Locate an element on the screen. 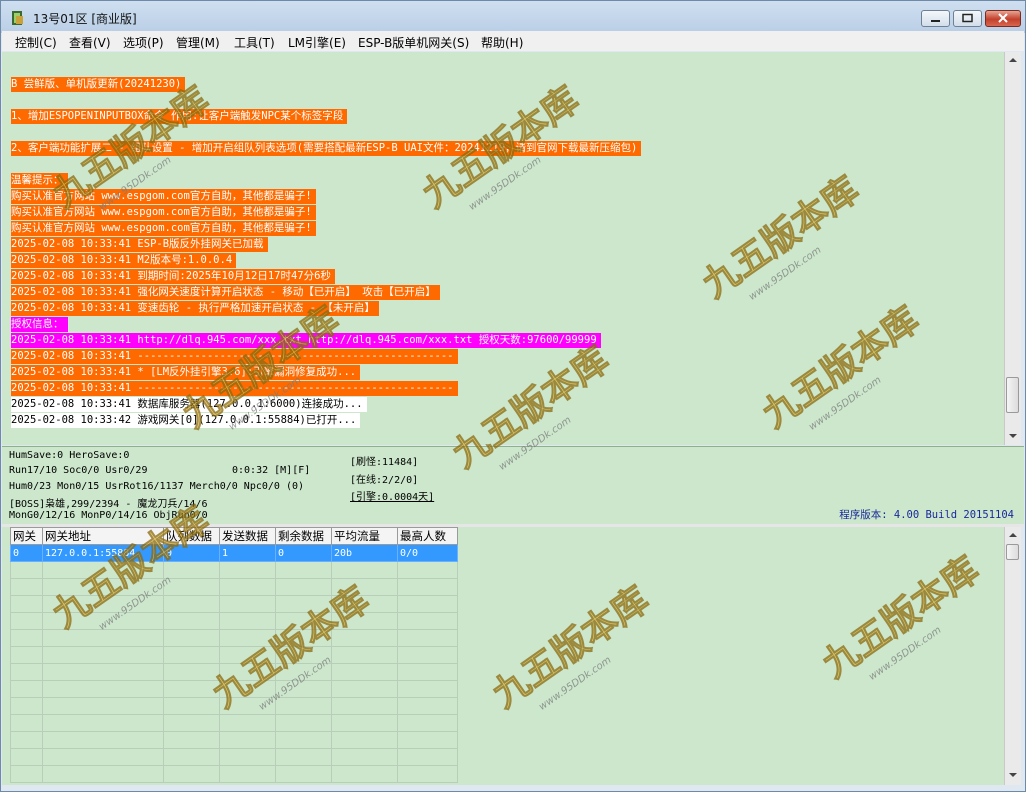  table-cell: 1 is located at coordinates (247, 553).